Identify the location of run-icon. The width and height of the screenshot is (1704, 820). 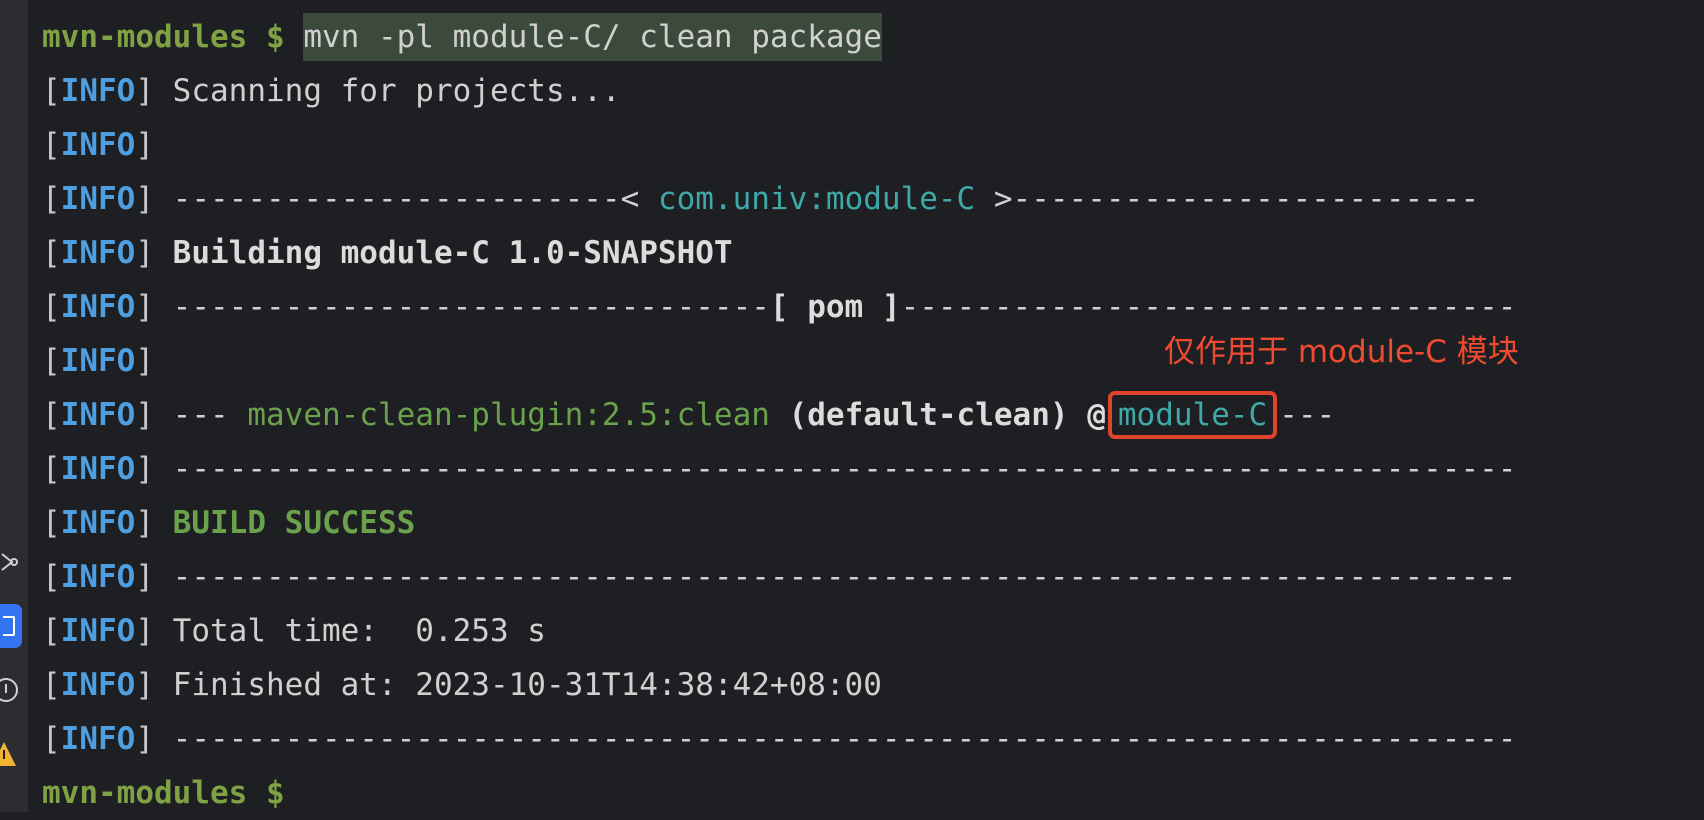
(10, 562).